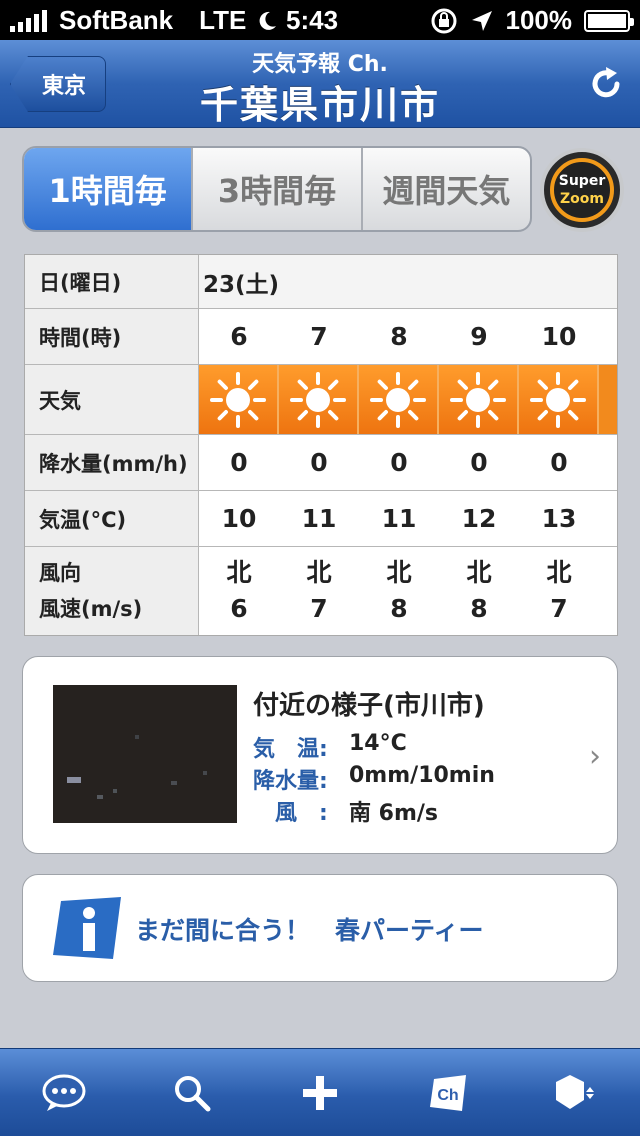 The height and width of the screenshot is (1136, 640). I want to click on tab-hourly: 1時間毎, so click(108, 189).